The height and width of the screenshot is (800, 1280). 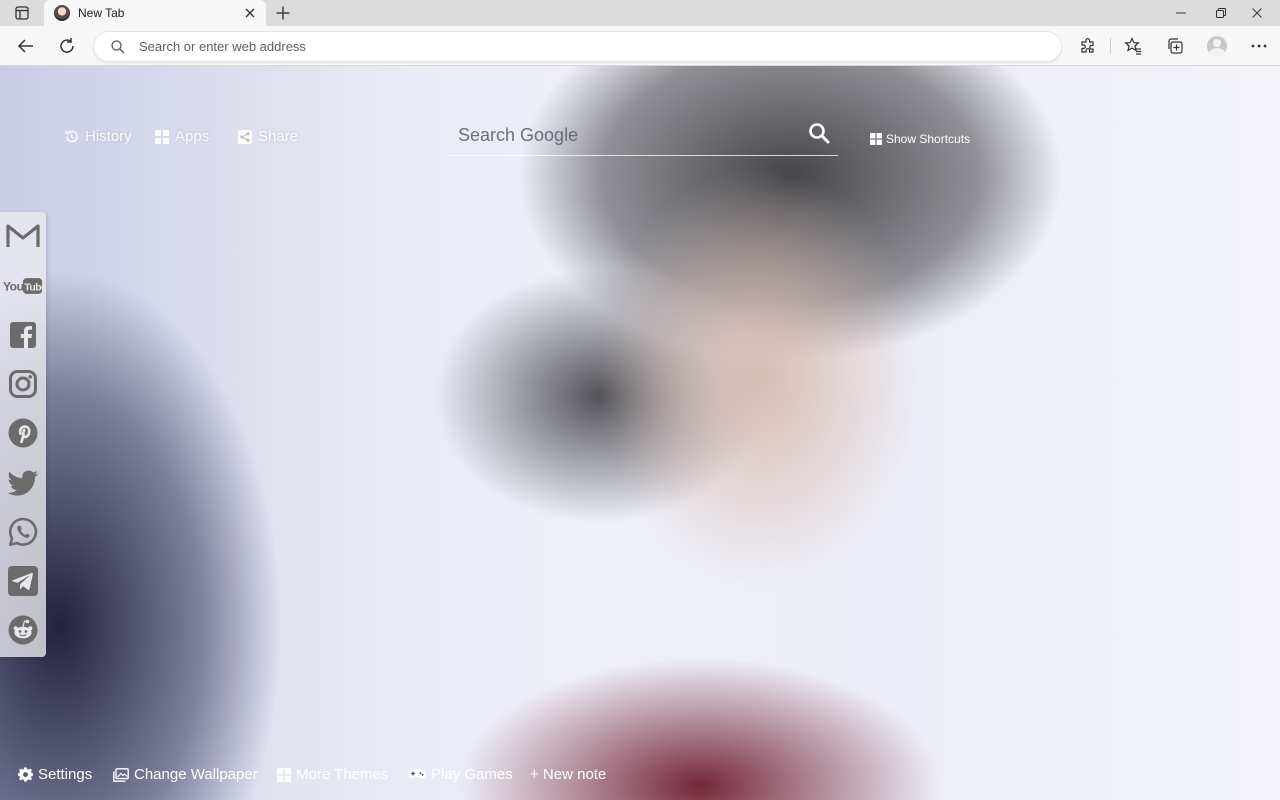 I want to click on address-bar, so click(x=577, y=46).